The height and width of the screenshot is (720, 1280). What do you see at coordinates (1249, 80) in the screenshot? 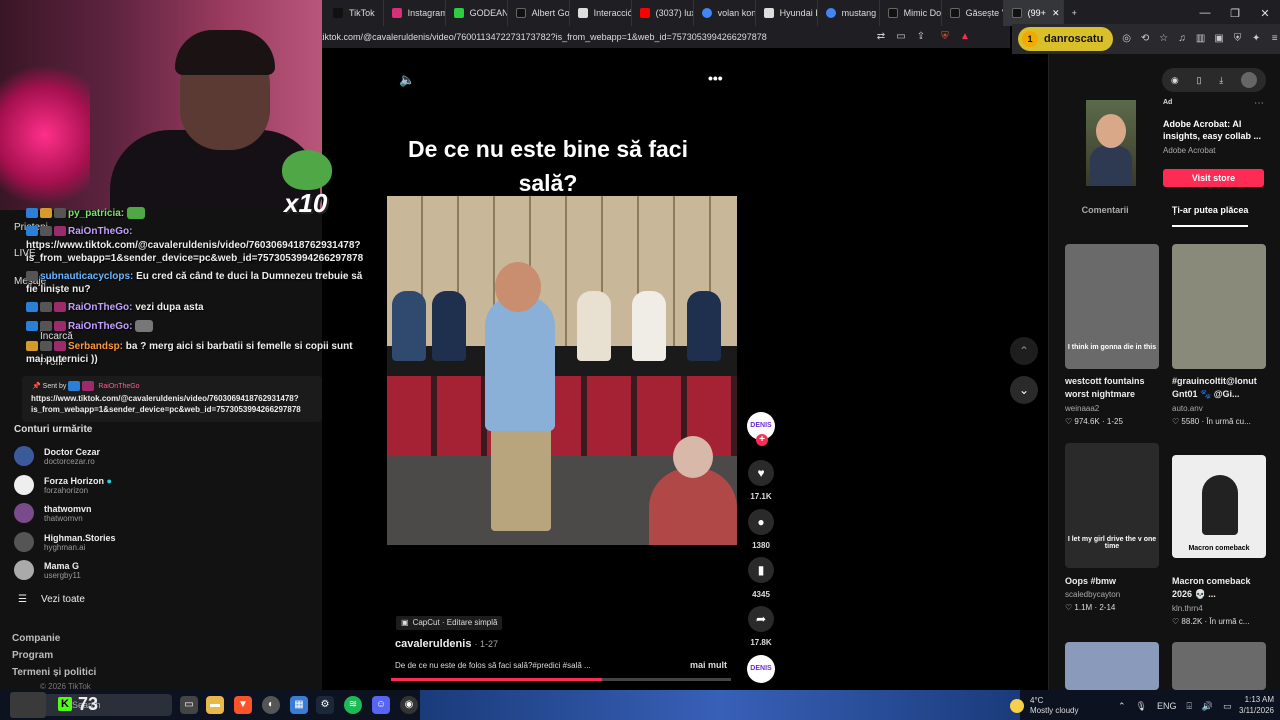
I see `user-avatar-icon` at bounding box center [1249, 80].